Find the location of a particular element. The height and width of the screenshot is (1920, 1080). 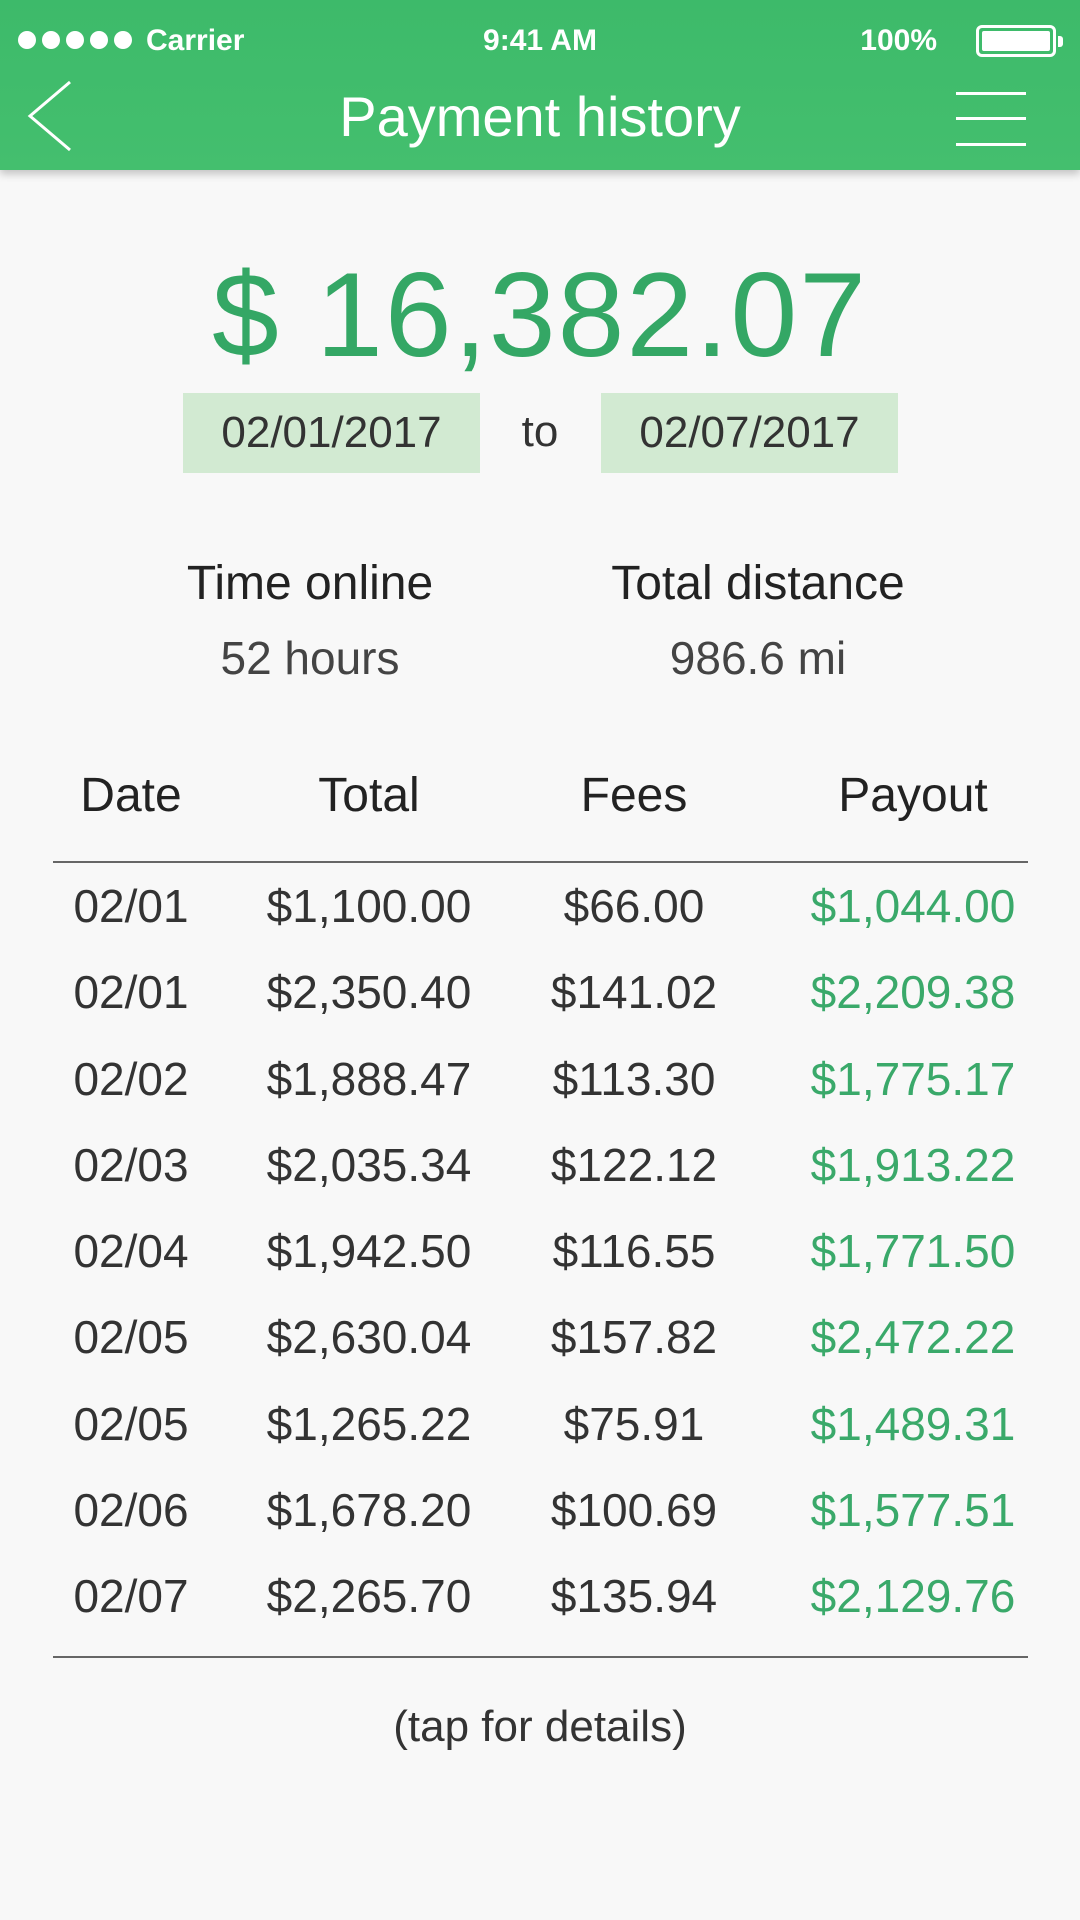

page-title: Payment history is located at coordinates (540, 116).